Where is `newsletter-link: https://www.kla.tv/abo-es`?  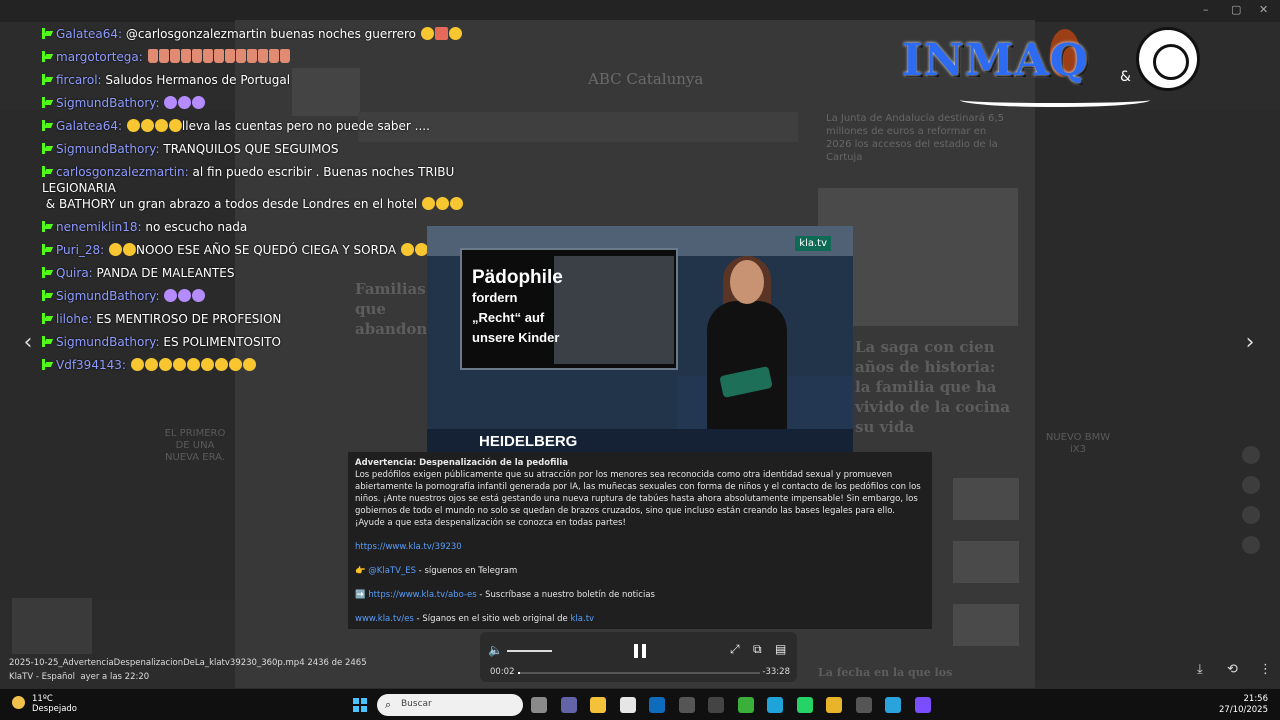 newsletter-link: https://www.kla.tv/abo-es is located at coordinates (422, 595).